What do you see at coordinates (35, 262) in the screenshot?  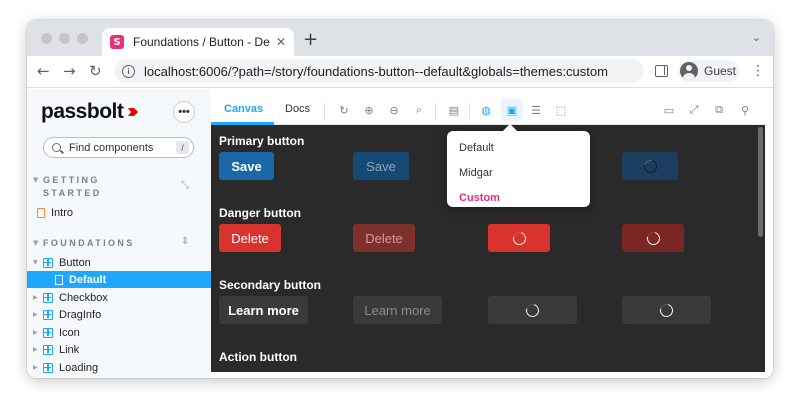 I see `expanded-caret-icon: ▼` at bounding box center [35, 262].